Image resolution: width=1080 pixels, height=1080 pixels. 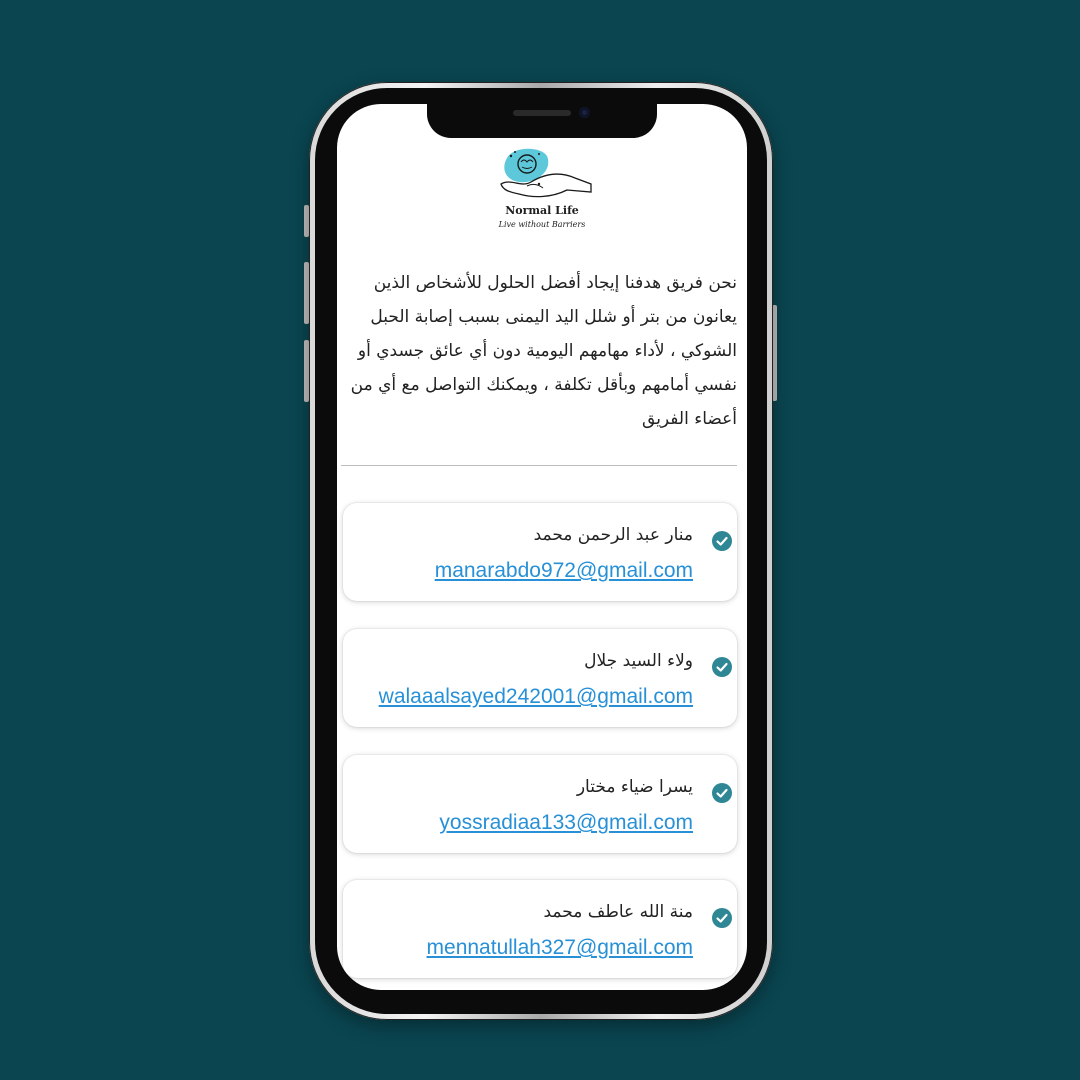 What do you see at coordinates (545, 189) in the screenshot?
I see `hand-with-brain-logo-icon` at bounding box center [545, 189].